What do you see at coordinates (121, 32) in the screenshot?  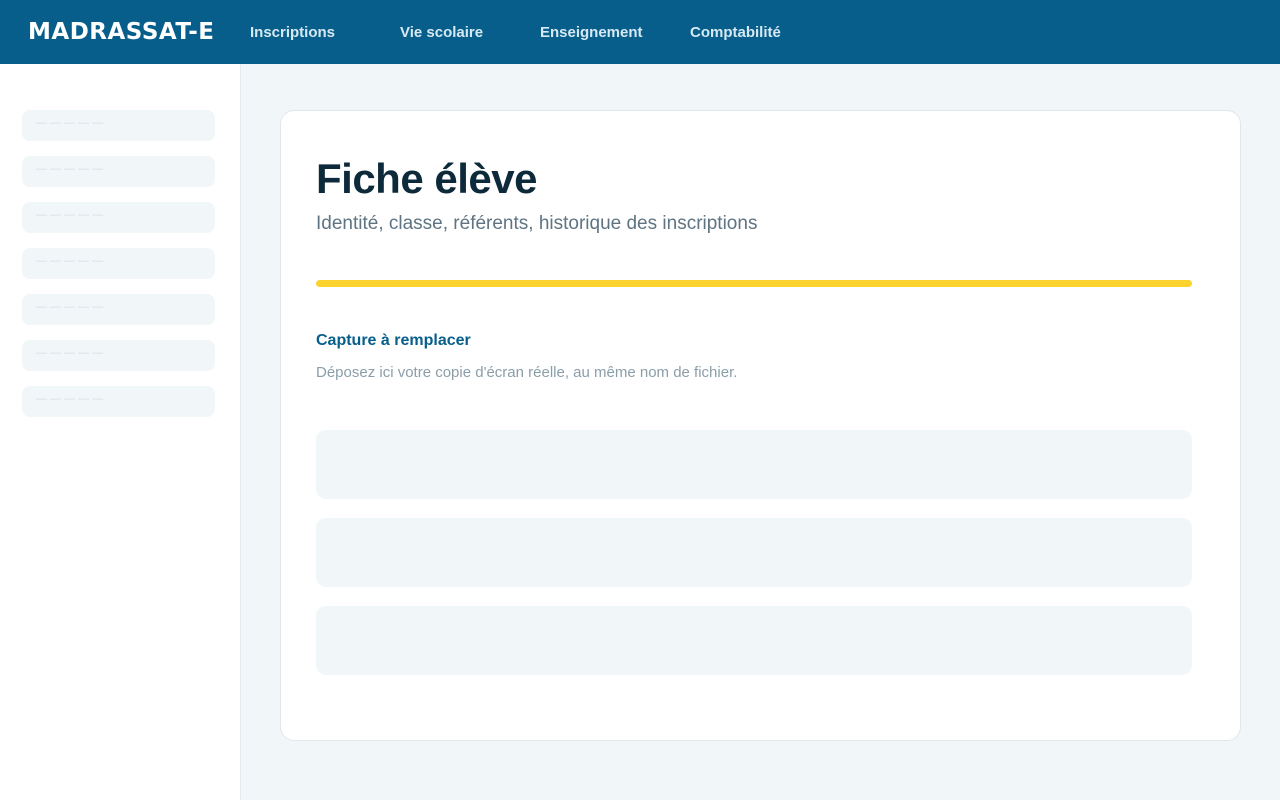 I see `brand-logo: MADRASSAT-E` at bounding box center [121, 32].